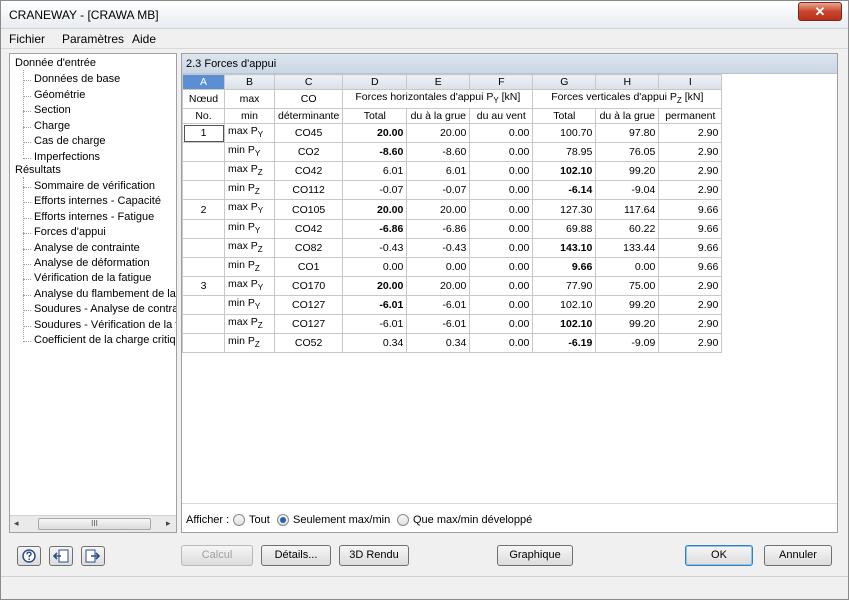  I want to click on cell-co: CO82, so click(308, 247).